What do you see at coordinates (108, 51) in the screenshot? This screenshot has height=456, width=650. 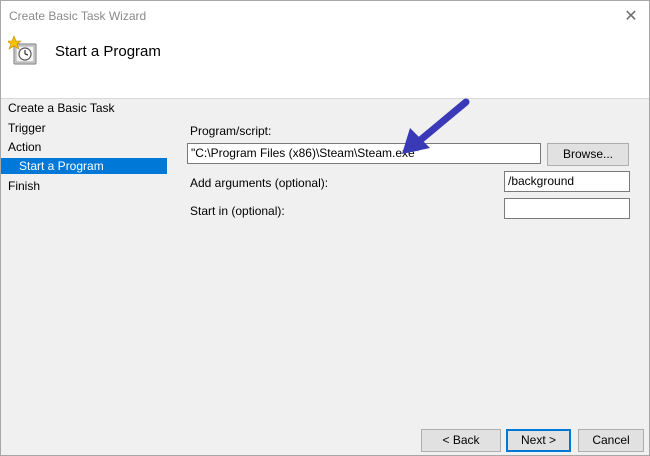 I see `page-title: Start a Program` at bounding box center [108, 51].